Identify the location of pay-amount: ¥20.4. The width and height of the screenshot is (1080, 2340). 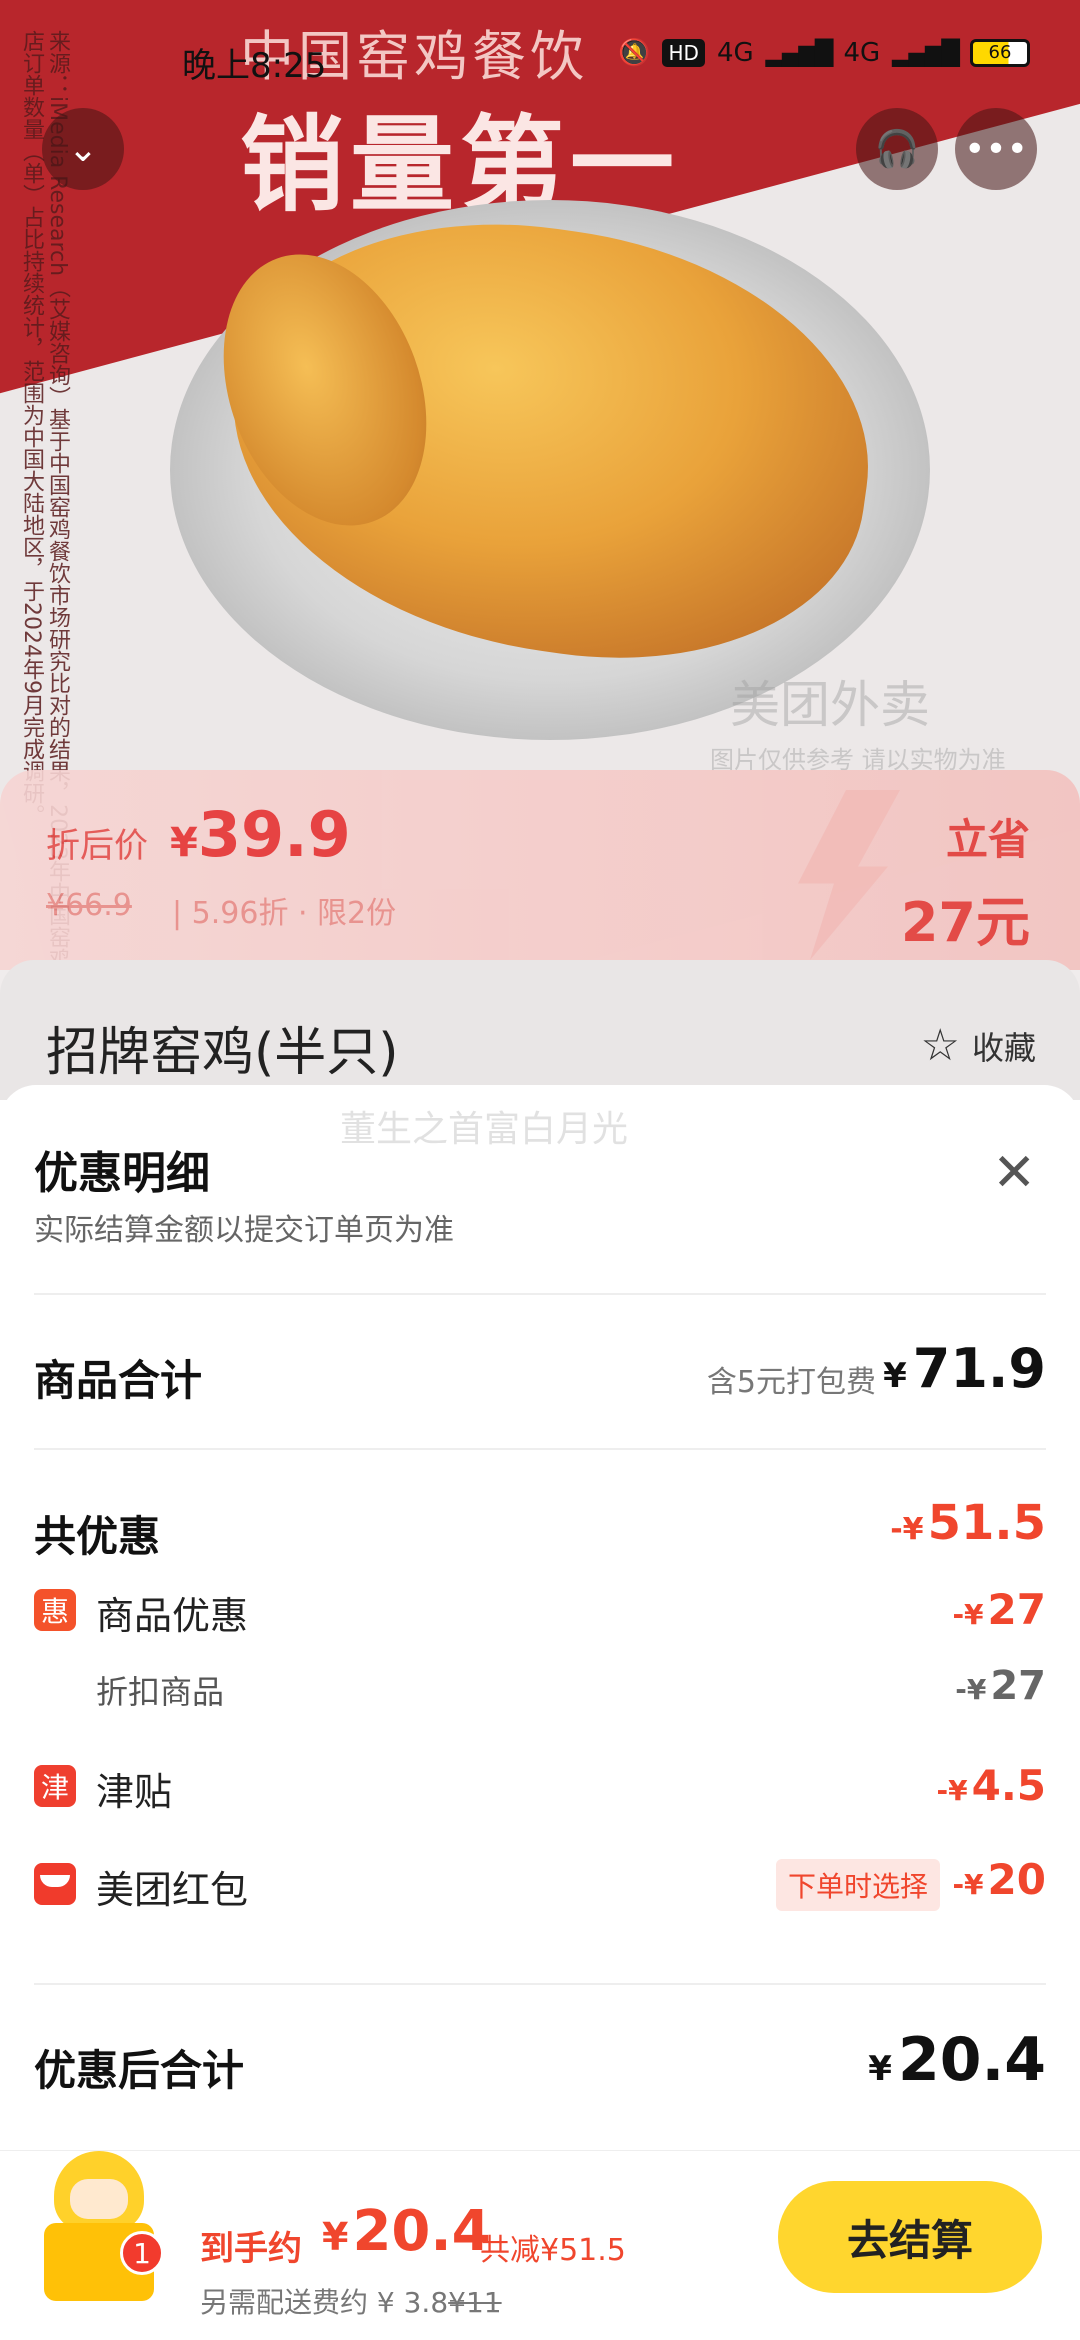
(406, 2231).